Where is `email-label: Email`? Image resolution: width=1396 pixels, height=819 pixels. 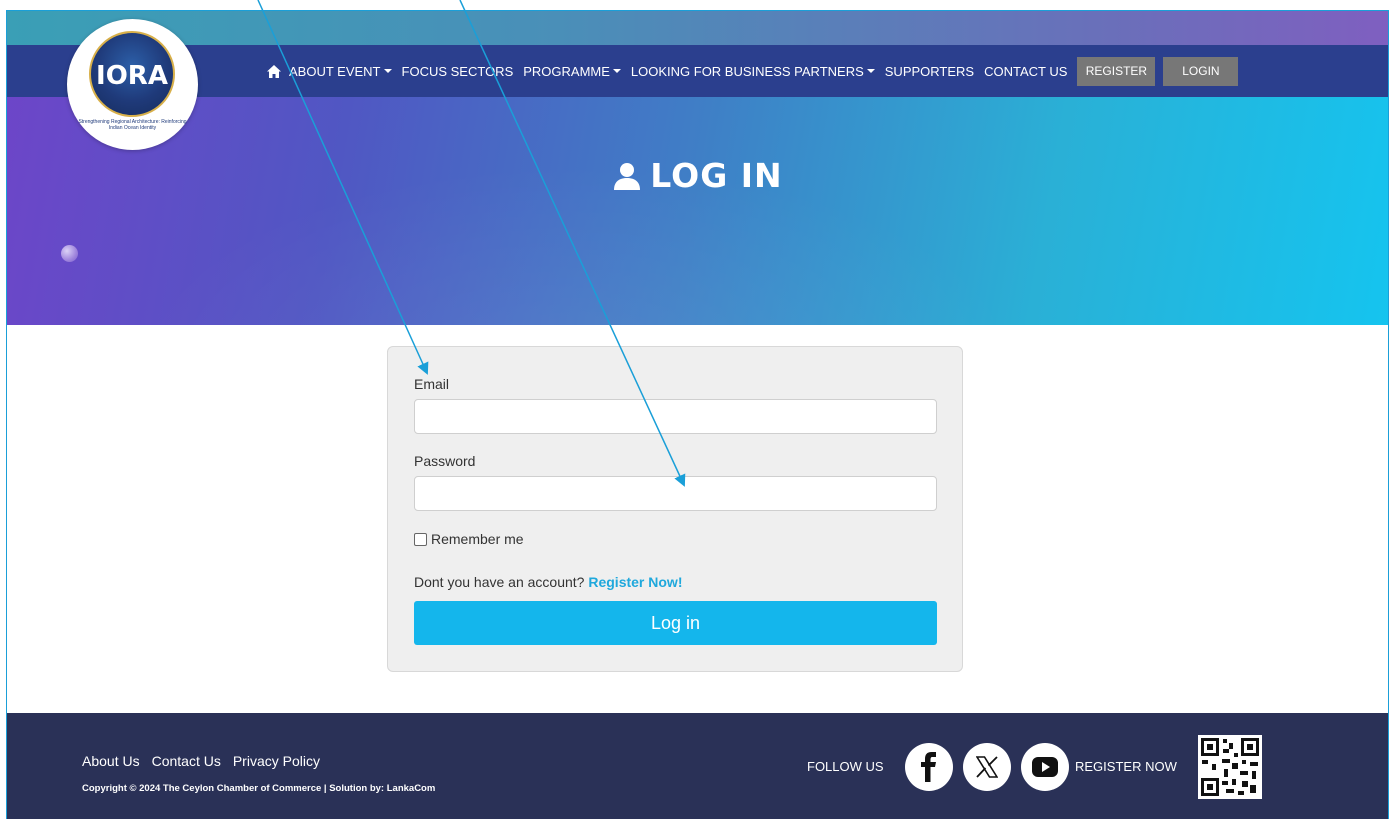
email-label: Email is located at coordinates (432, 384).